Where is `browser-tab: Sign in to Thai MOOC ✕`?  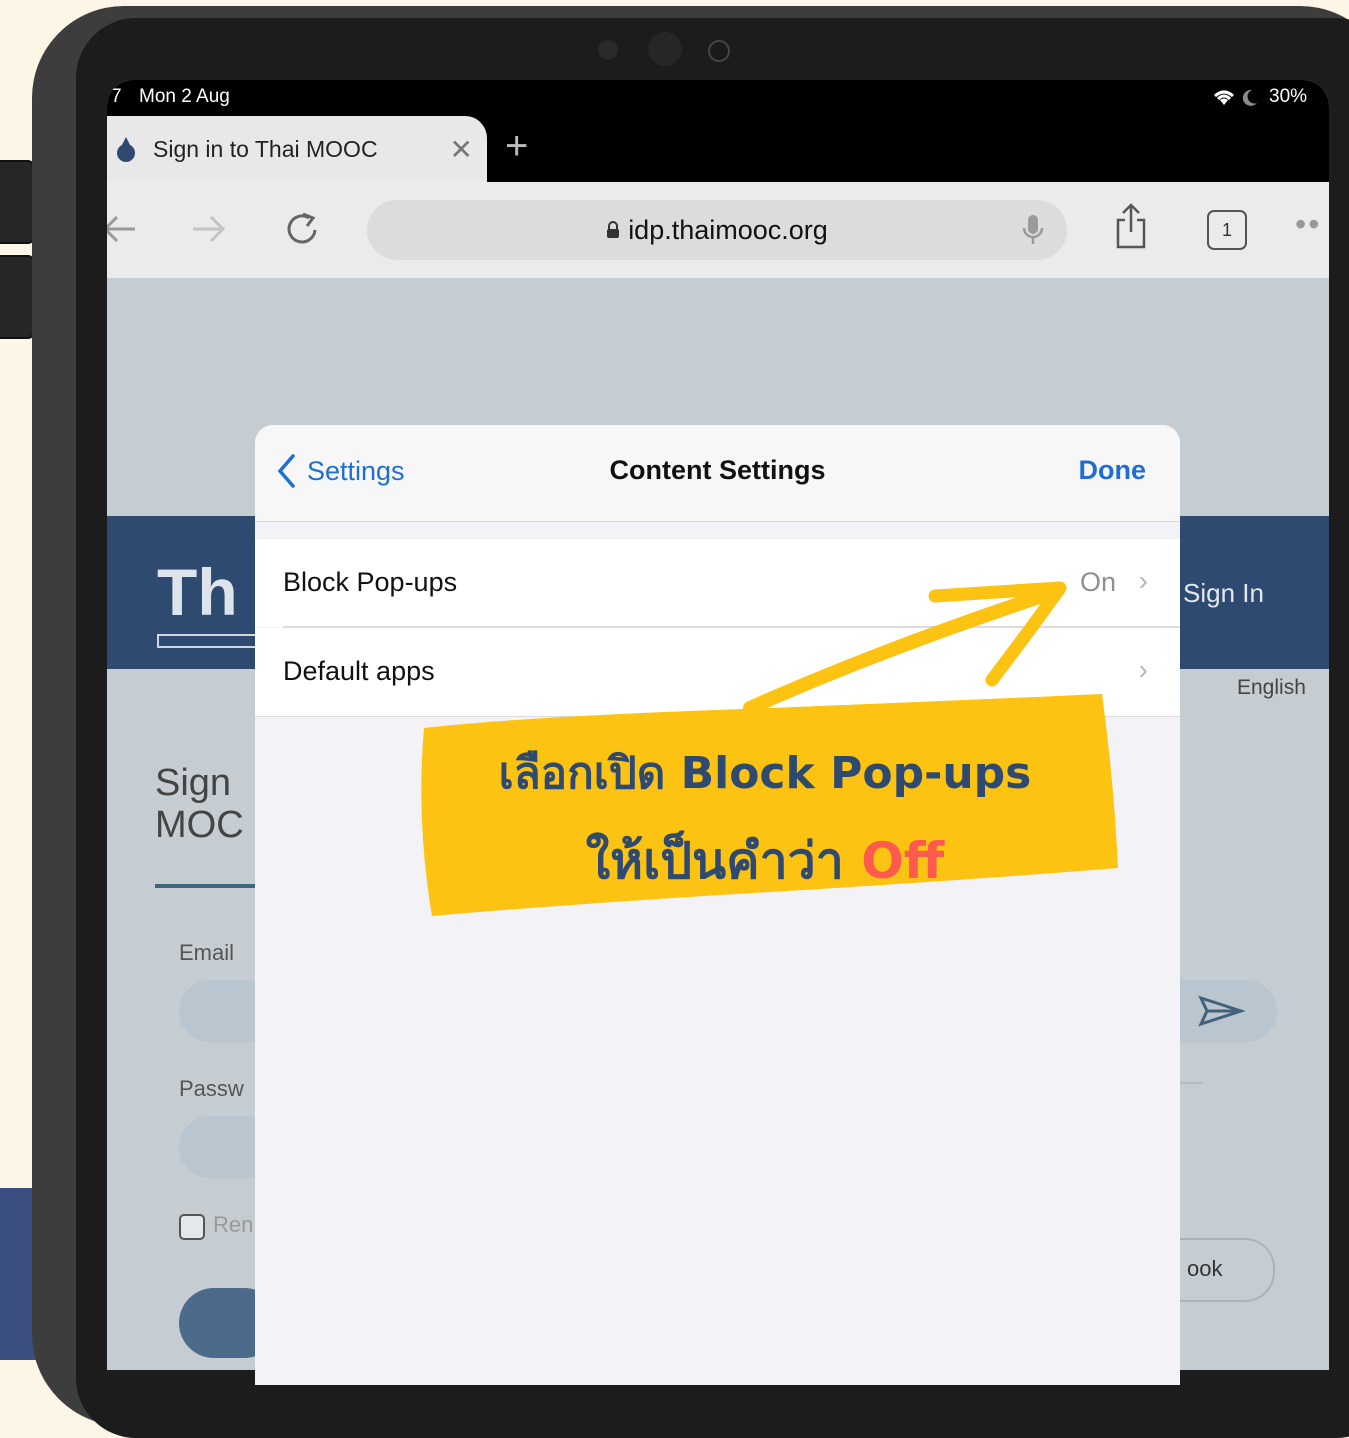 browser-tab: Sign in to Thai MOOC ✕ is located at coordinates (297, 149).